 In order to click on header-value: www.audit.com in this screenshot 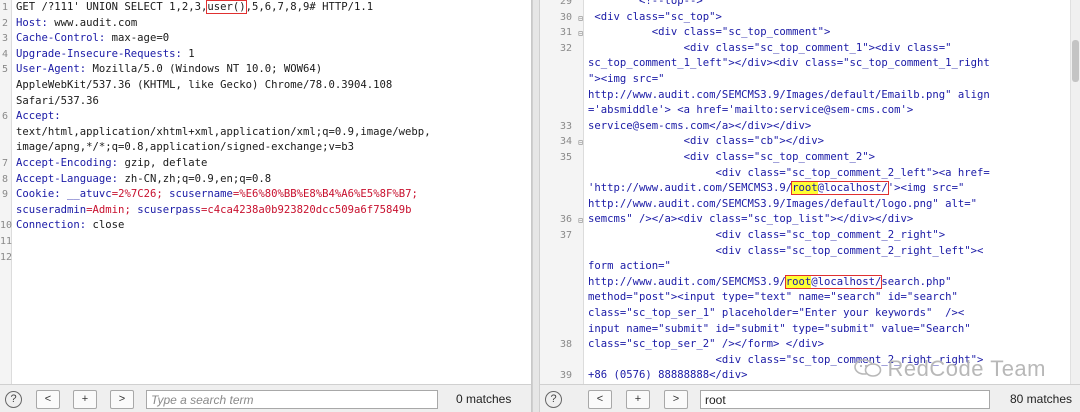, I will do `click(96, 22)`.